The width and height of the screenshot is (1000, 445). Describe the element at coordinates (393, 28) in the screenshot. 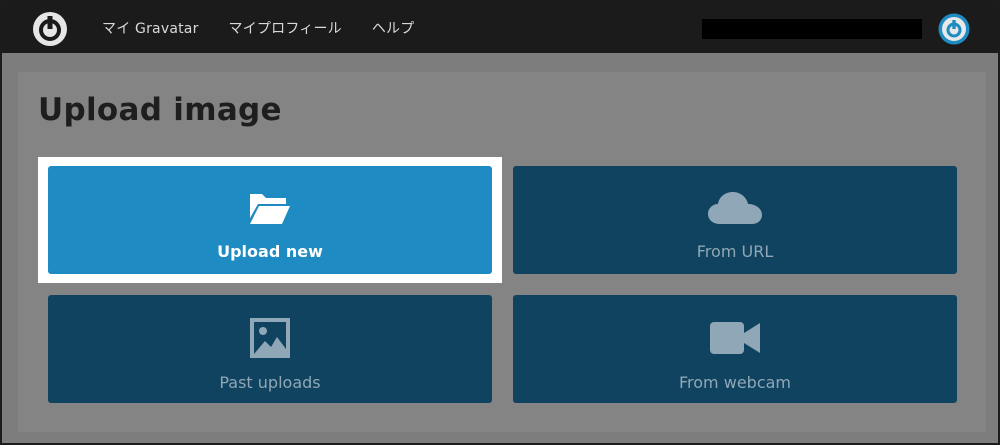

I see `nav-help: ヘルプ` at that location.